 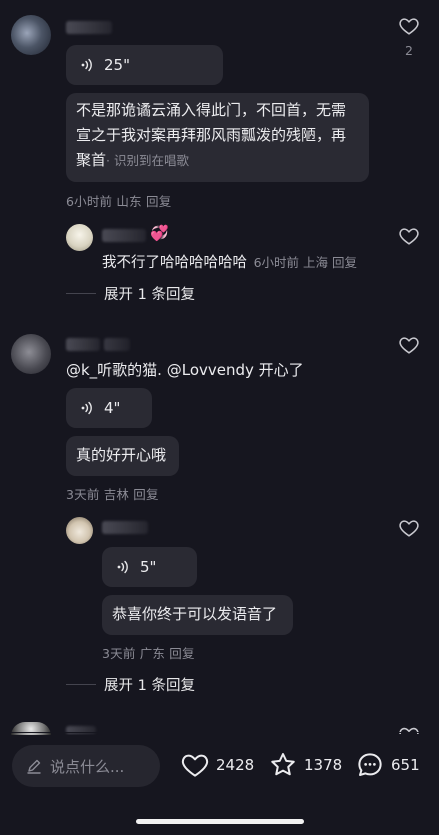 I want to click on comment-button: 651, so click(x=387, y=765).